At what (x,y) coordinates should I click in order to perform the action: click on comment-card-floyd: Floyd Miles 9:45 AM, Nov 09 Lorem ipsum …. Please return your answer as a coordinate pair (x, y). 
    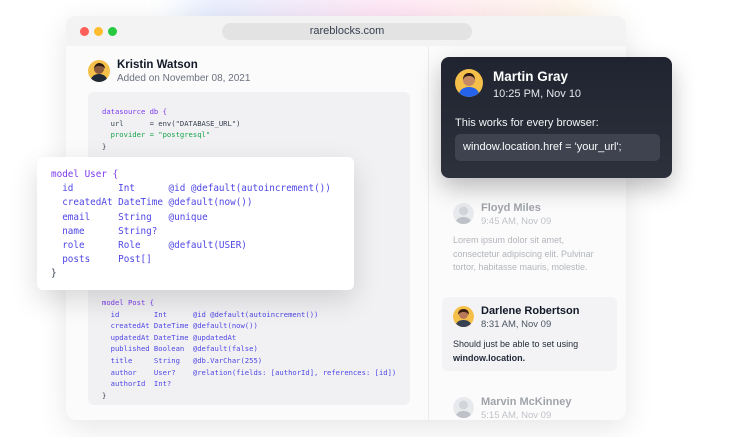
    Looking at the image, I should click on (529, 242).